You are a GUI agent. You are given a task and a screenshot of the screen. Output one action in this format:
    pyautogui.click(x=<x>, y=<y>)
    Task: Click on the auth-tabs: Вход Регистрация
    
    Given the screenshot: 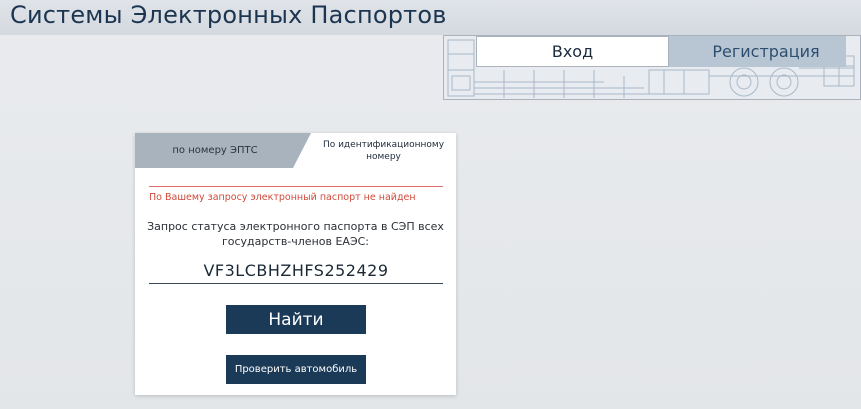 What is the action you would take?
    pyautogui.click(x=661, y=51)
    